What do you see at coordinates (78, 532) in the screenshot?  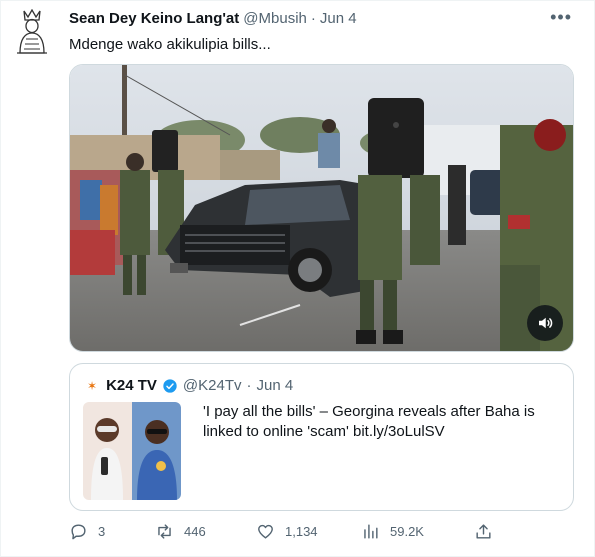 I see `reply-icon` at bounding box center [78, 532].